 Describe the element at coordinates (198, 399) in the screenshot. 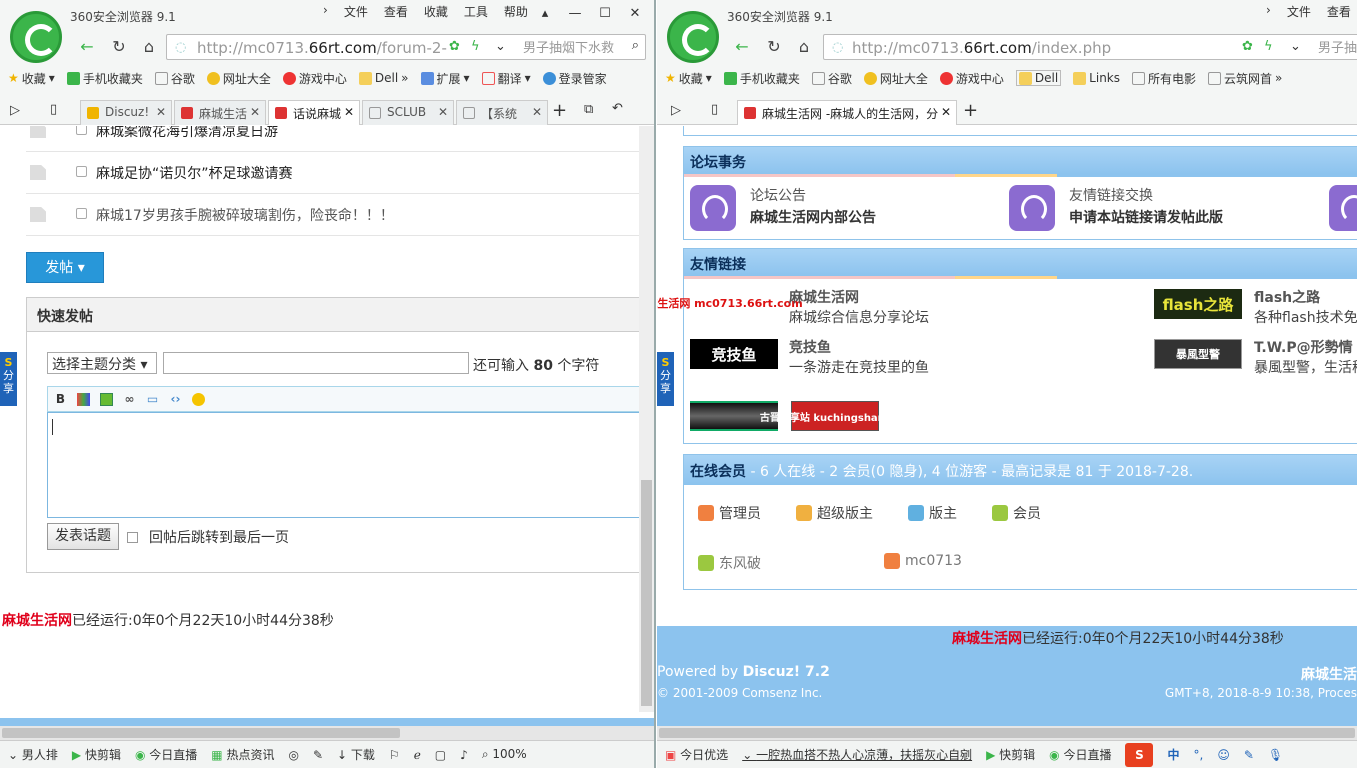

I see `smiley-icon` at that location.